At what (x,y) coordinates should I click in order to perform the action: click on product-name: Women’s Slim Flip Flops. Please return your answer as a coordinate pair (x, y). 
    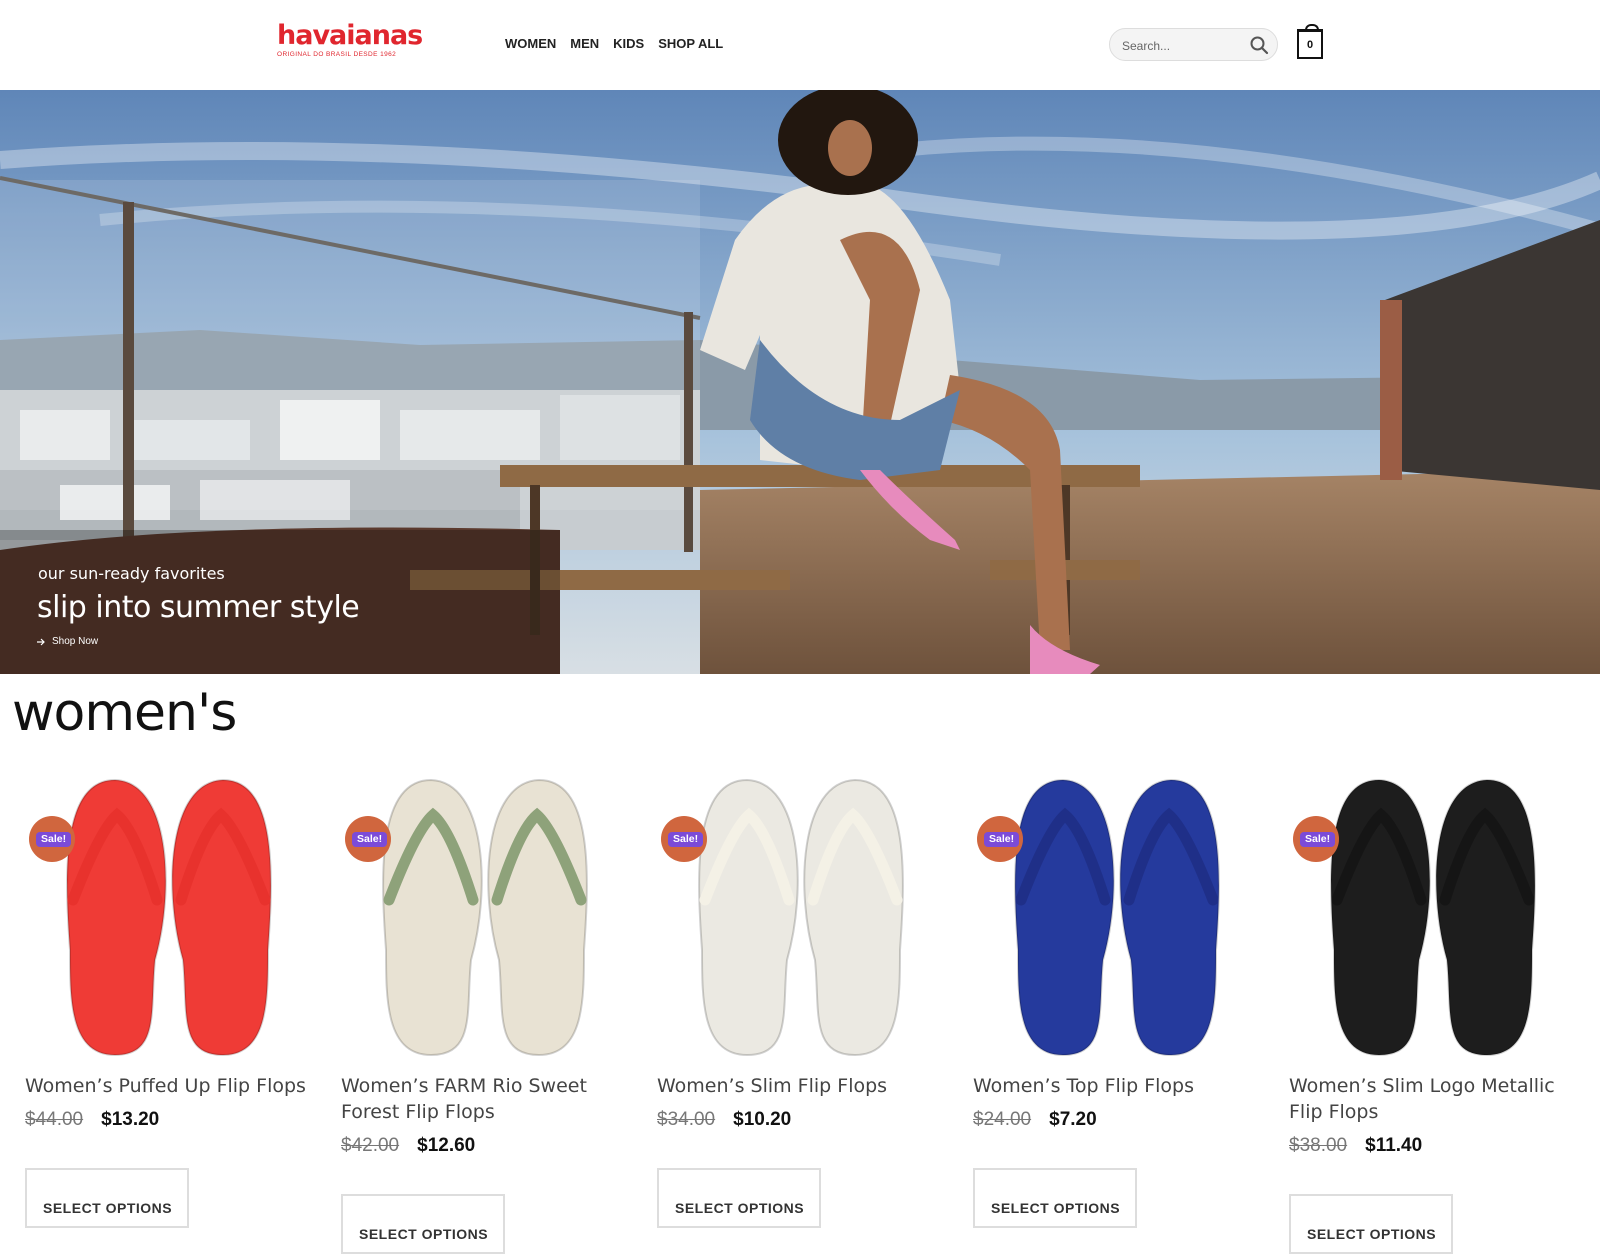
    Looking at the image, I should click on (800, 1086).